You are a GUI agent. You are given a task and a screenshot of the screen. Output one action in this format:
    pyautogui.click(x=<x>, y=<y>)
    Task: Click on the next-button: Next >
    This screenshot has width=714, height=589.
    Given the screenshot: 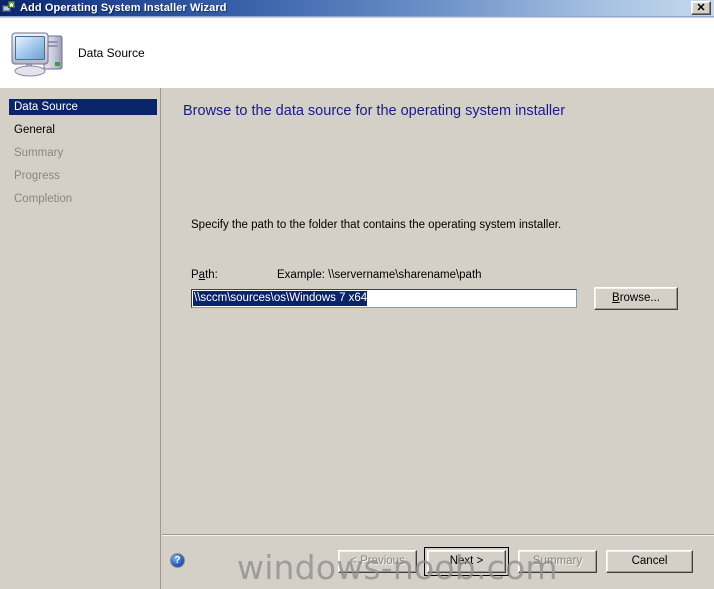 What is the action you would take?
    pyautogui.click(x=466, y=561)
    